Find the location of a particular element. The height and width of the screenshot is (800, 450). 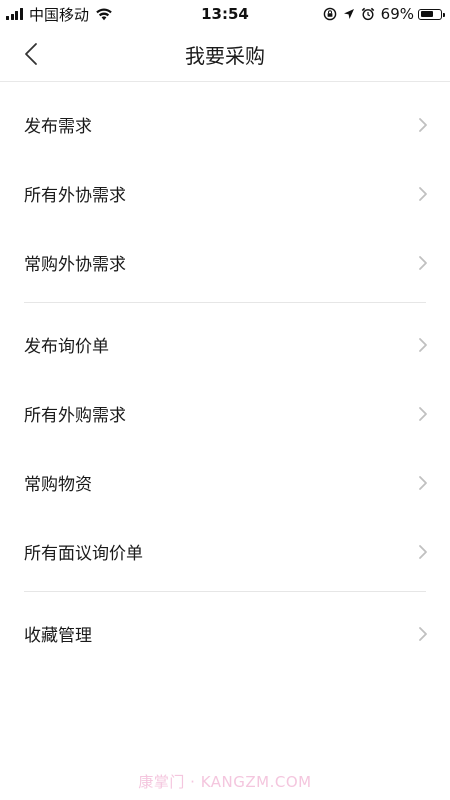

alarm-icon is located at coordinates (367, 14).